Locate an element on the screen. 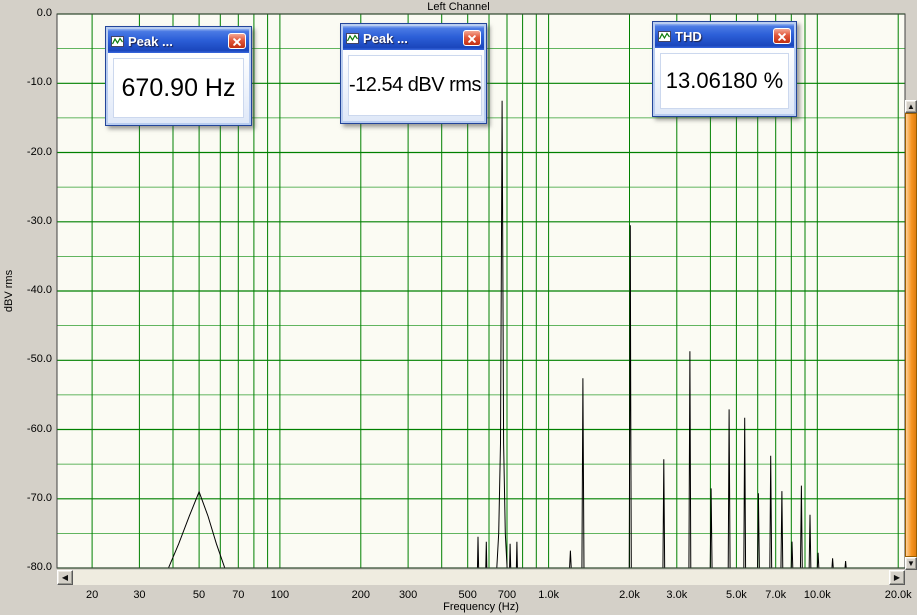  scroll-left-button: ◀ is located at coordinates (65, 577).